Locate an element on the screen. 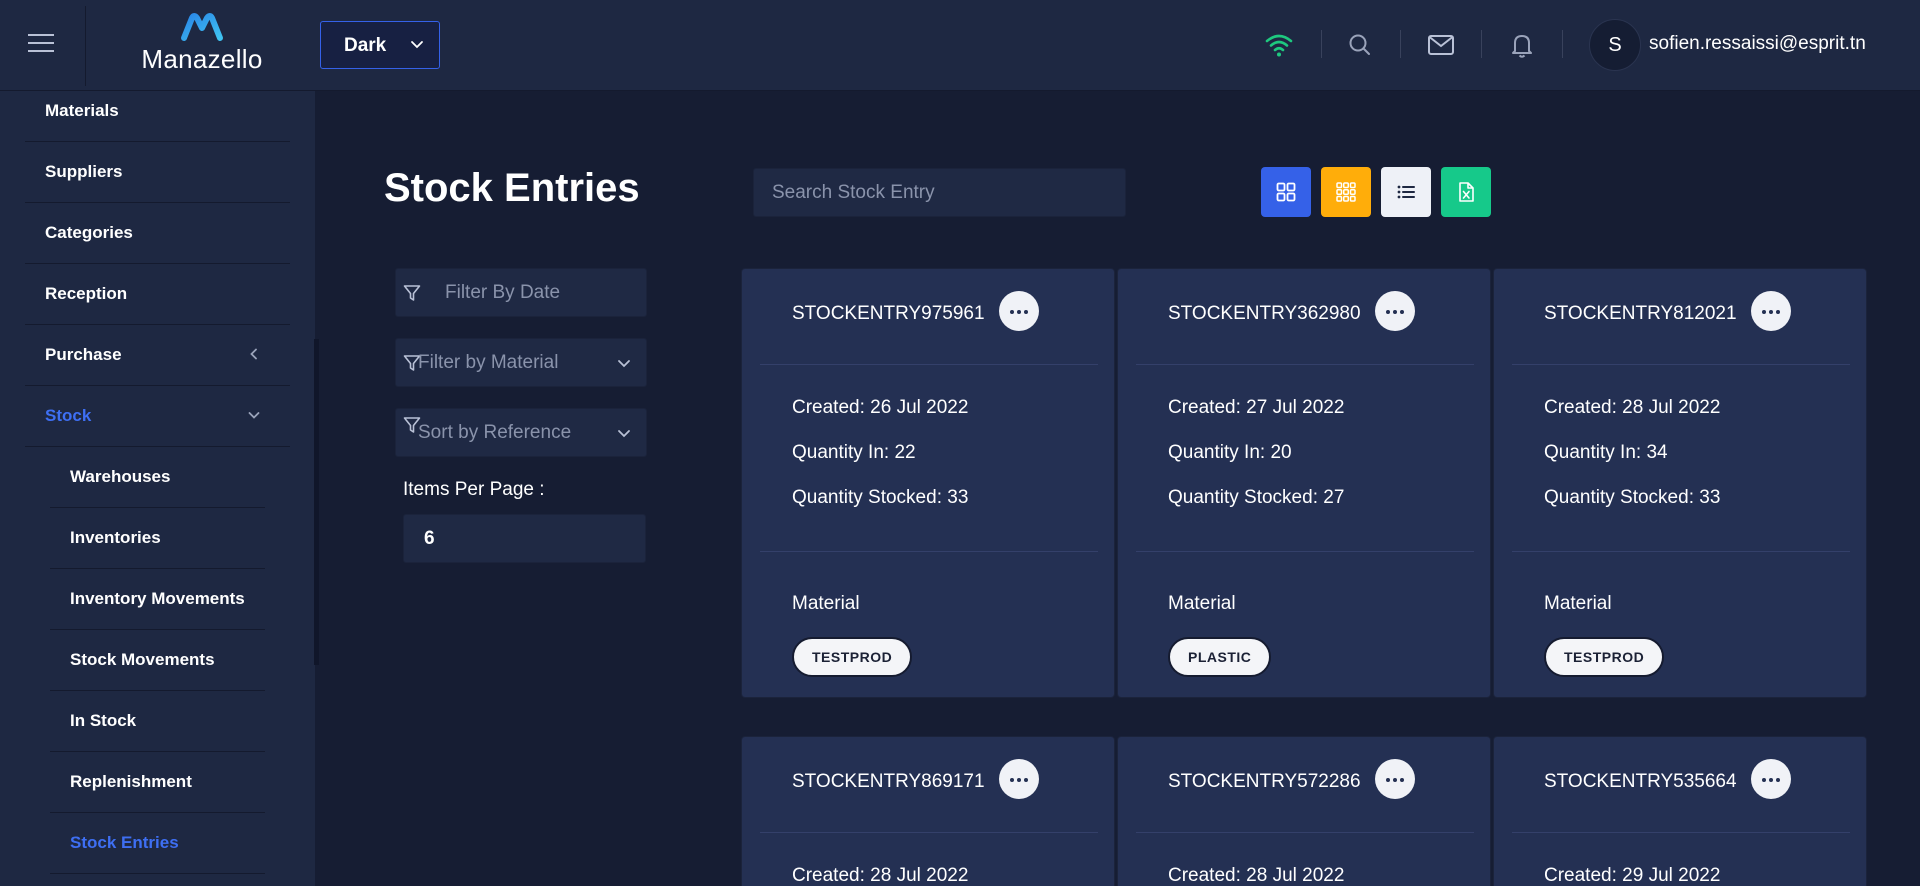 The height and width of the screenshot is (886, 1920). stock-entry-reference: STOCKENTRY362980 is located at coordinates (1264, 313).